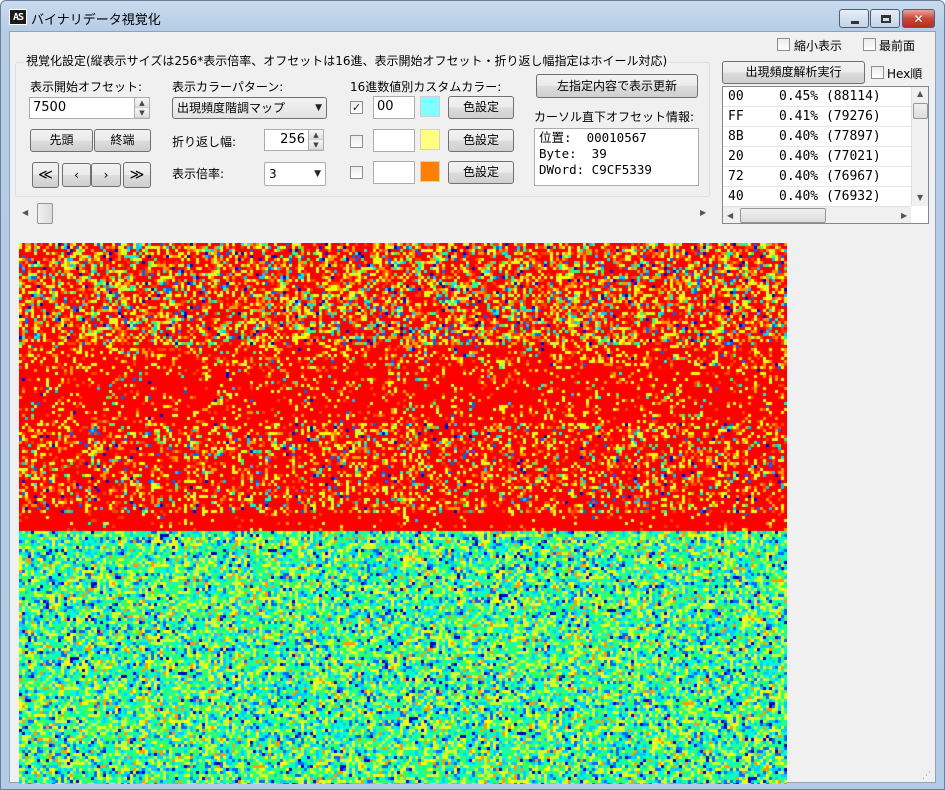 The image size is (945, 790). Describe the element at coordinates (18, 17) in the screenshot. I see `app-icon: AS` at that location.